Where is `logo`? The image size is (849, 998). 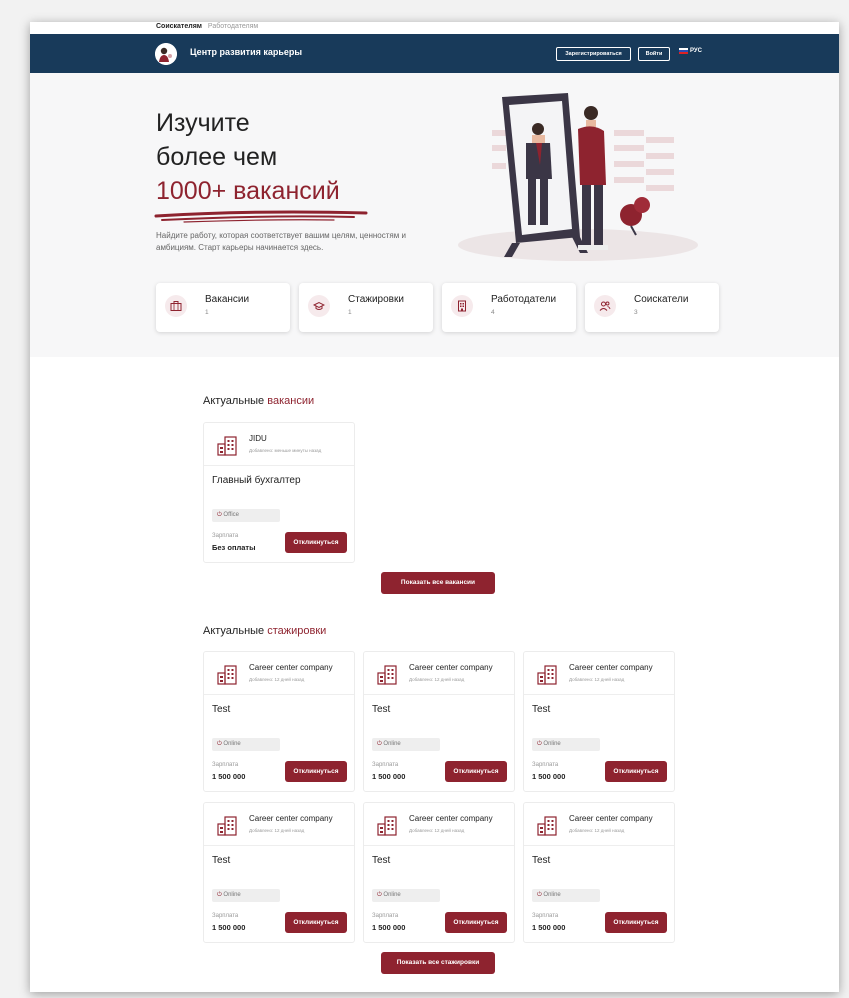
logo is located at coordinates (166, 54).